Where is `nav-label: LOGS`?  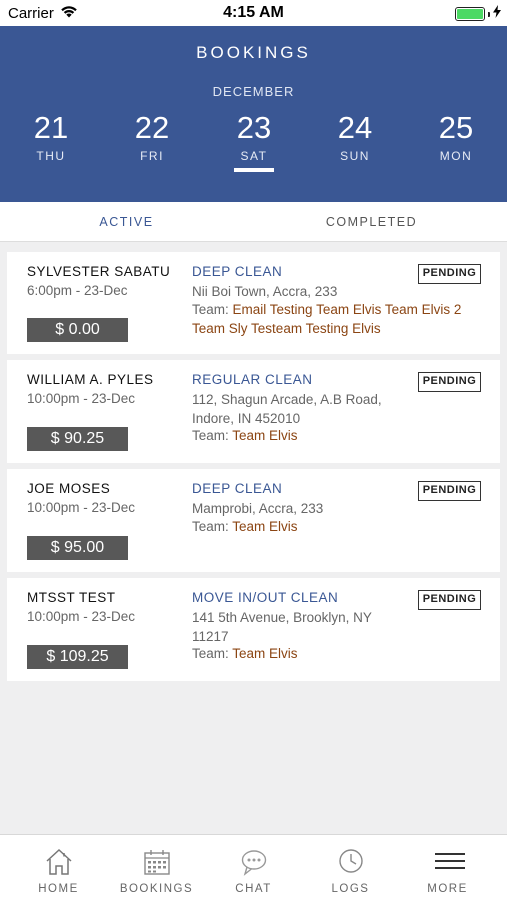
nav-label: LOGS is located at coordinates (350, 889).